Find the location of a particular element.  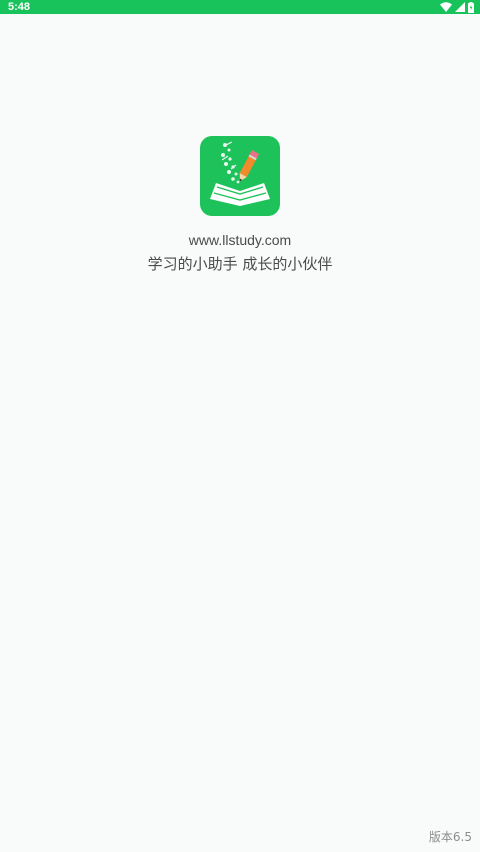

book-pencil-logo-icon is located at coordinates (240, 176).